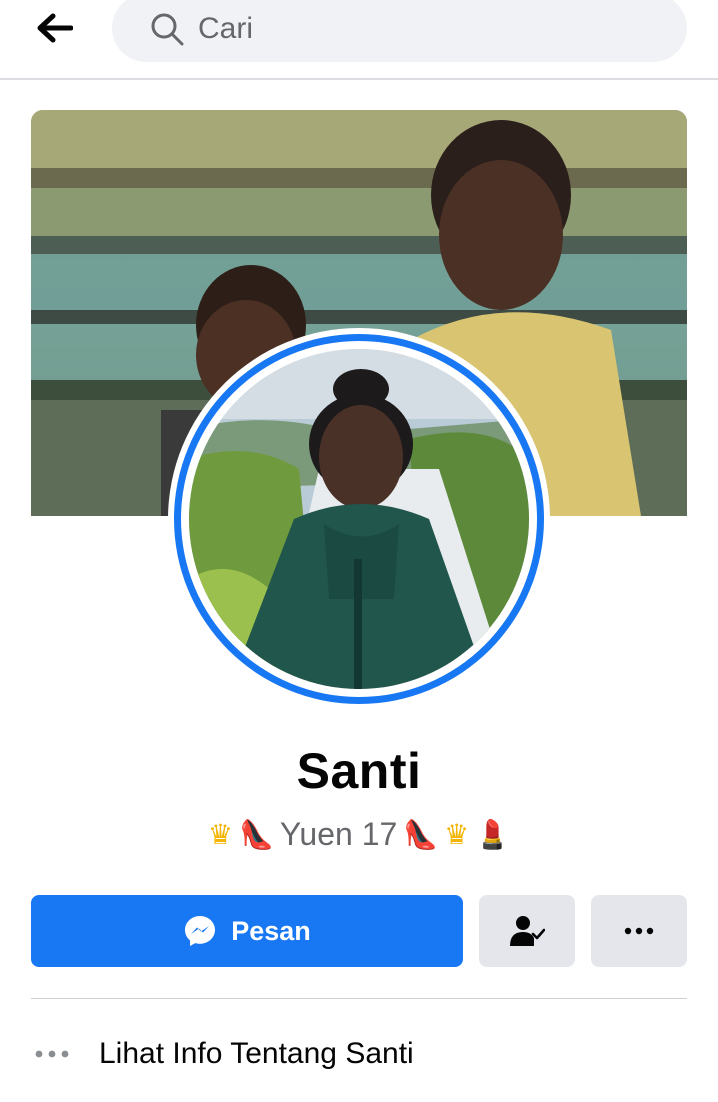  Describe the element at coordinates (338, 834) in the screenshot. I see `bio-text: Yuen 17` at that location.